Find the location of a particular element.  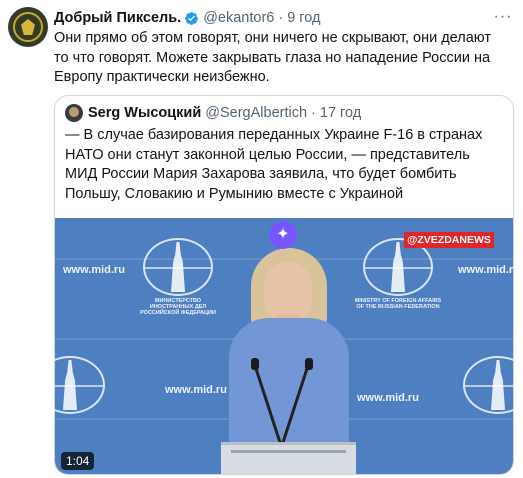

speaker-face is located at coordinates (288, 292).